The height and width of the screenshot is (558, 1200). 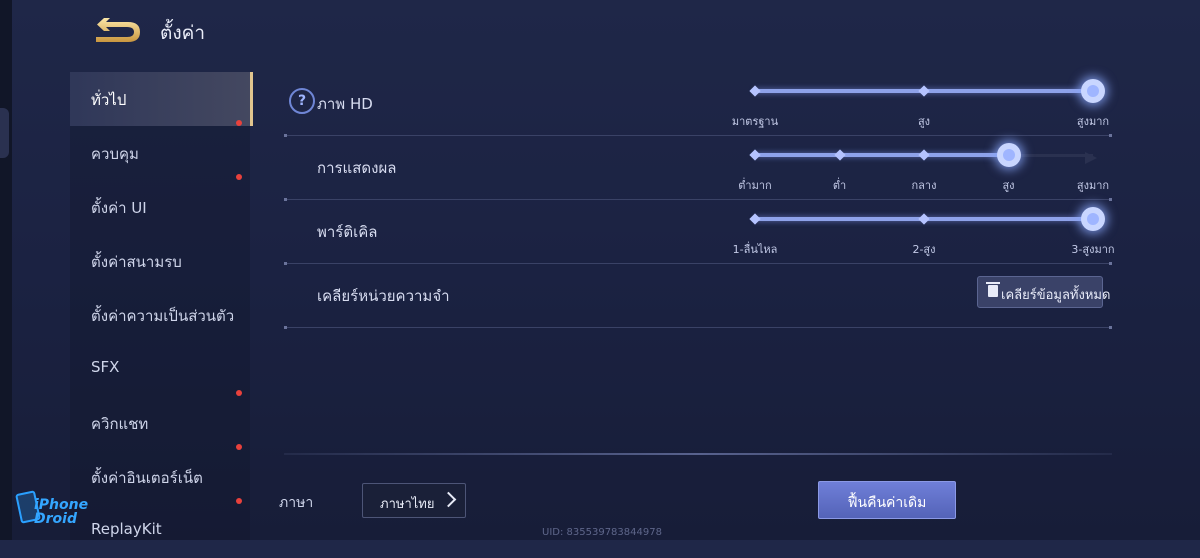 I want to click on sidebar-item-privacy: ตั้งค่าความเป็นส่วนตัว, so click(x=160, y=315).